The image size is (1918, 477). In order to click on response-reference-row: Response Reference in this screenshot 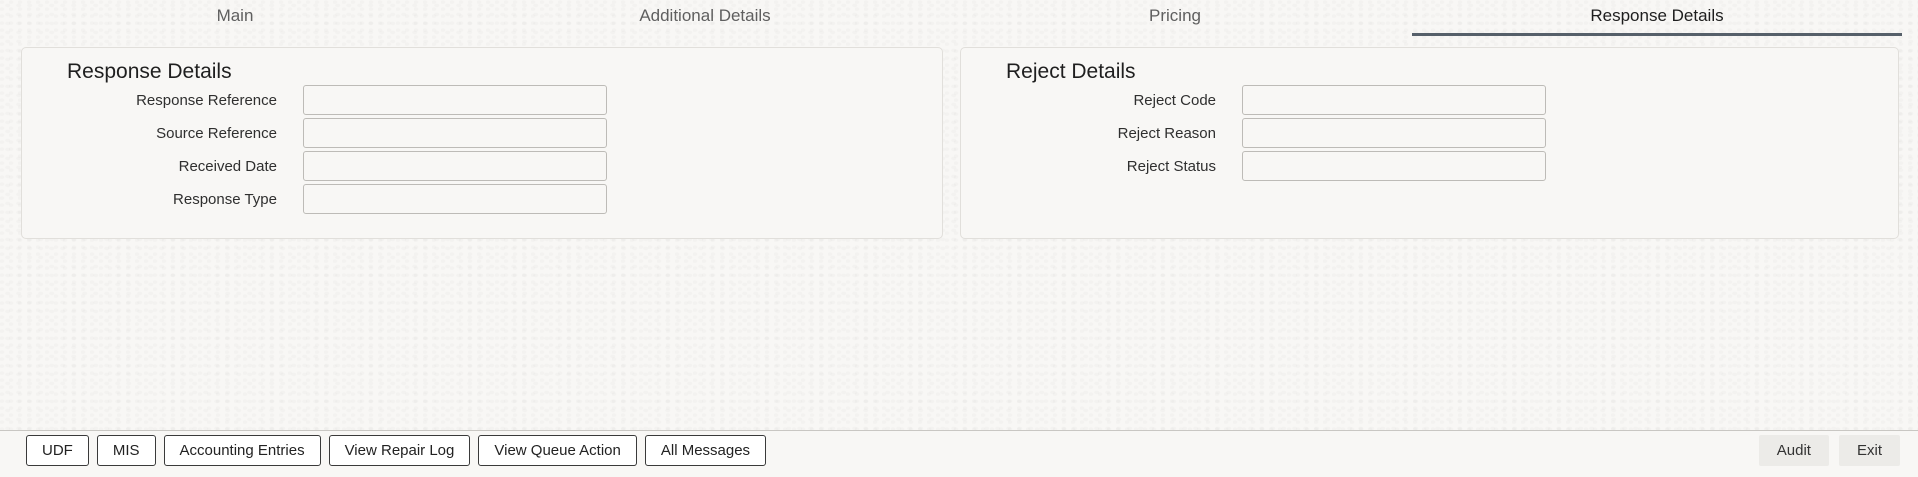, I will do `click(314, 100)`.